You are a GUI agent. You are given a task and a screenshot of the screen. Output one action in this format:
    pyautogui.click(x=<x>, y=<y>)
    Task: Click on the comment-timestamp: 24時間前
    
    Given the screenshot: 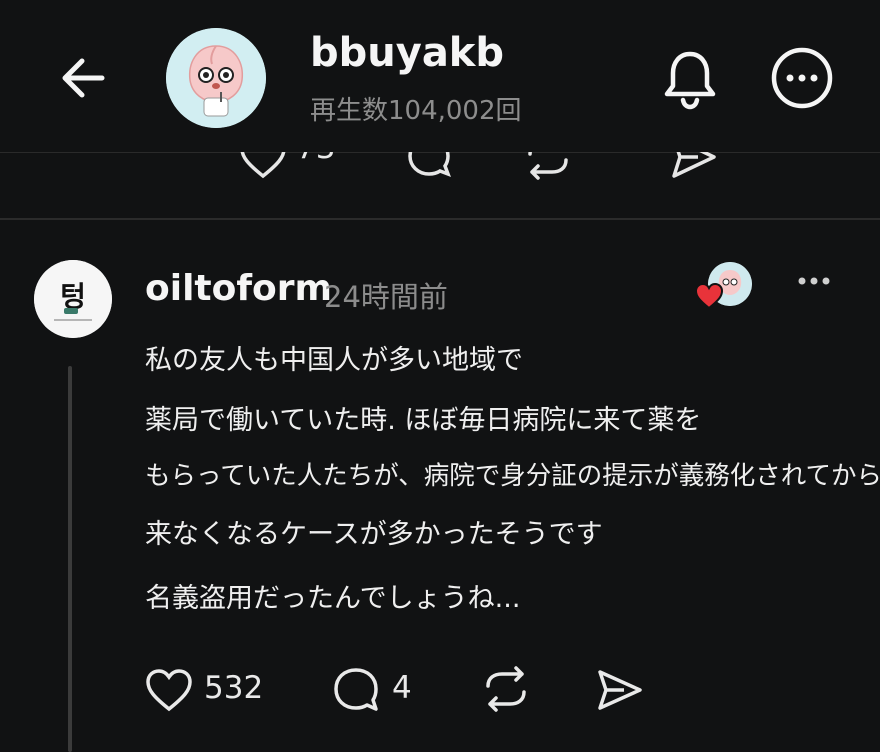 What is the action you would take?
    pyautogui.click(x=386, y=297)
    